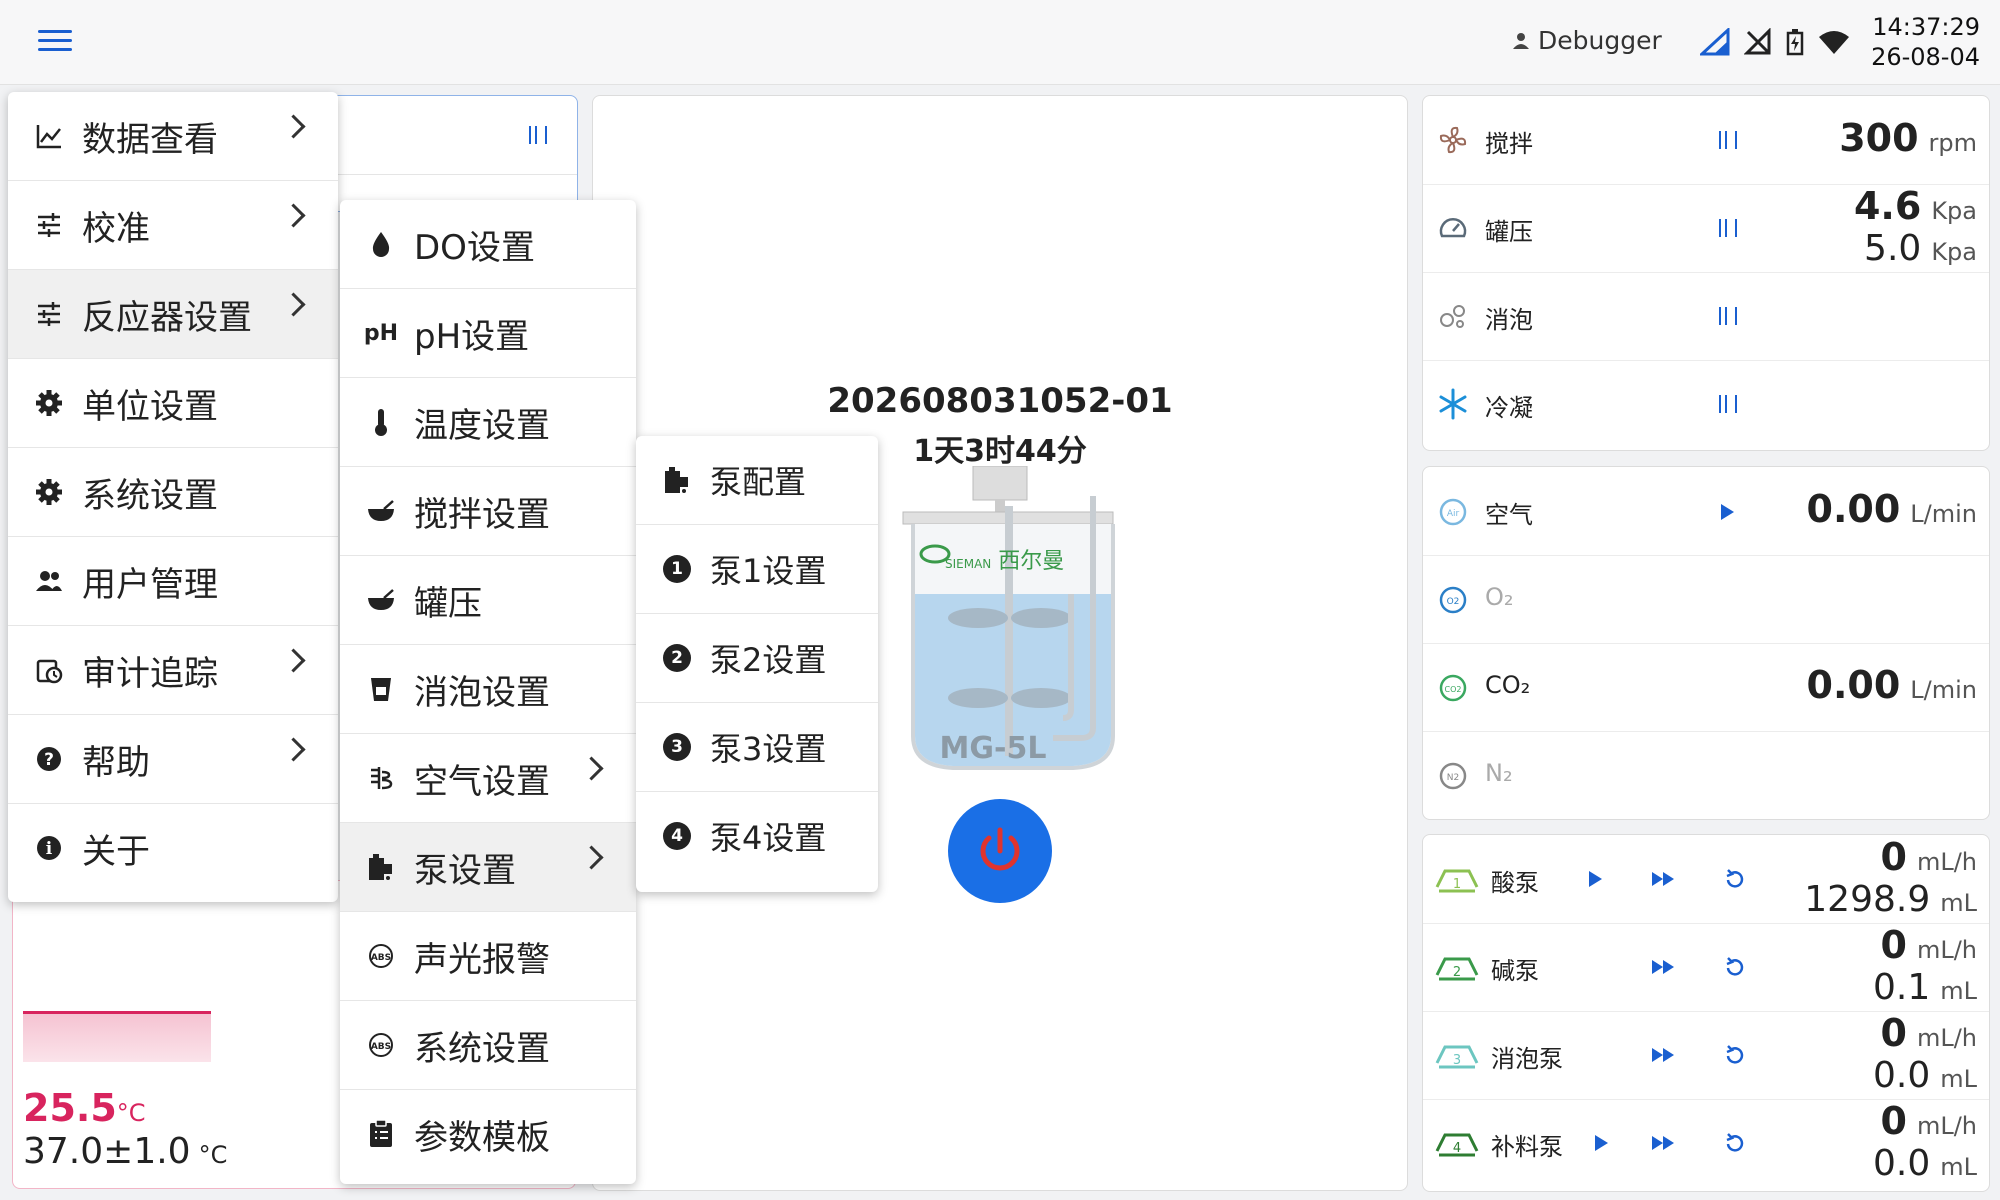 This screenshot has height=1200, width=2000. I want to click on menu-item-pump1-settings: 1 泵1设置, so click(757, 569).